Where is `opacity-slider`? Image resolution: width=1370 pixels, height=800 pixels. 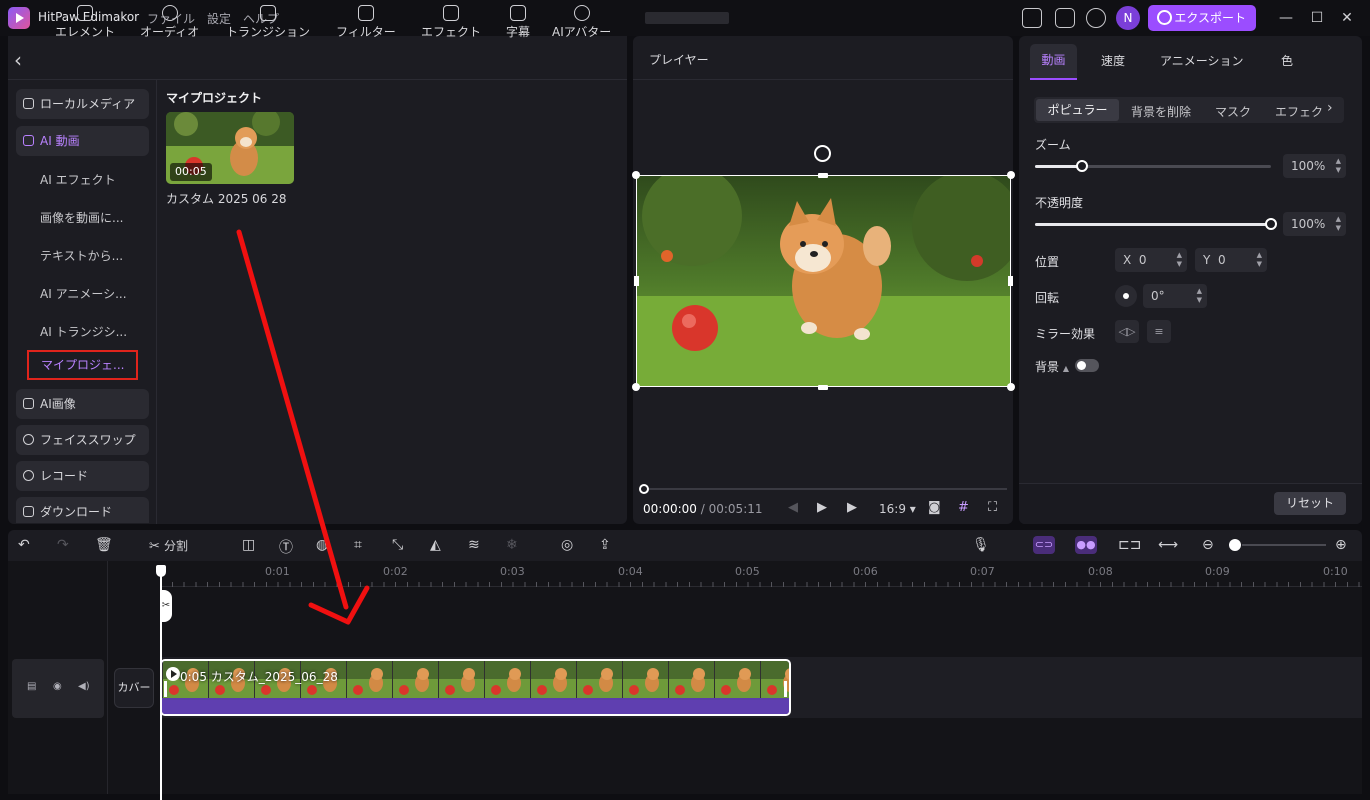 opacity-slider is located at coordinates (1153, 224).